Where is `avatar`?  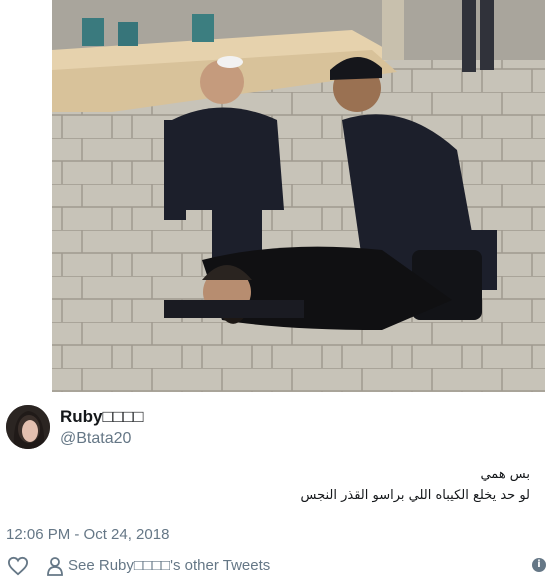
avatar is located at coordinates (28, 427).